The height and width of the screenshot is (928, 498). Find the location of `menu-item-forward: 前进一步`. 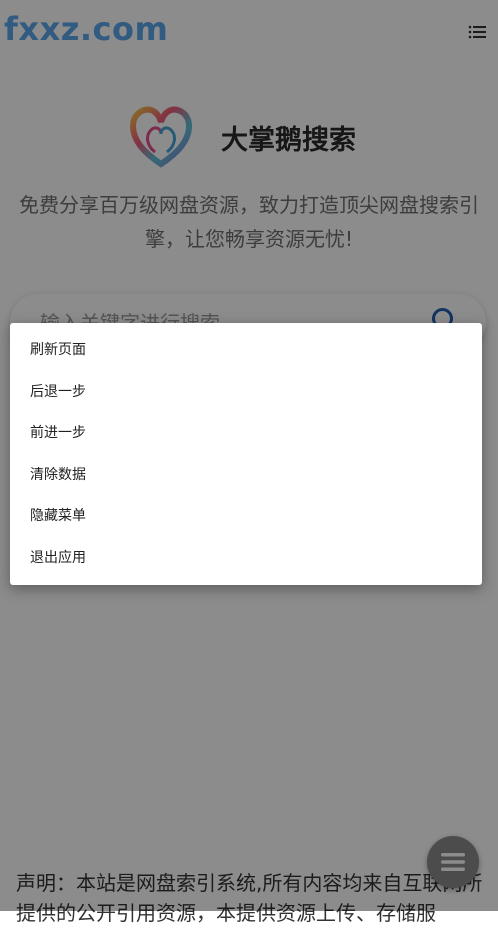

menu-item-forward: 前进一步 is located at coordinates (246, 434).